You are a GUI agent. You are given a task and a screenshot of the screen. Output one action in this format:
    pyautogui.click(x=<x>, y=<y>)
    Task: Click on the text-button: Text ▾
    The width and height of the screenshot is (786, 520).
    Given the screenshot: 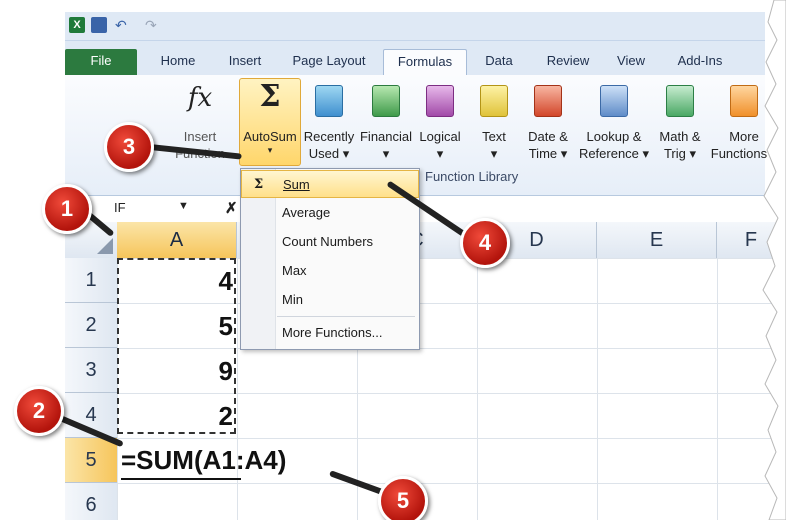 What is the action you would take?
    pyautogui.click(x=494, y=120)
    